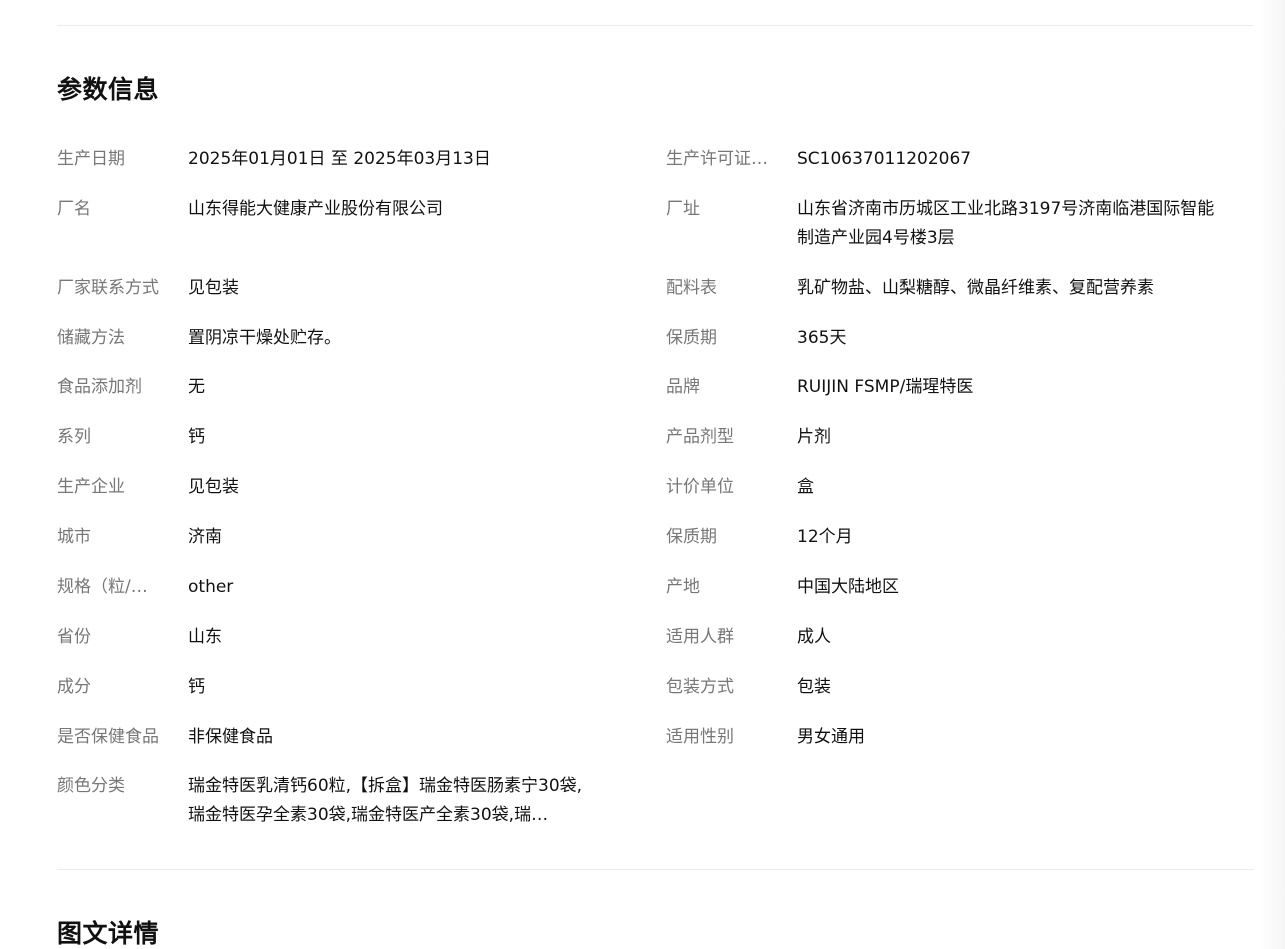 Image resolution: width=1285 pixels, height=949 pixels. Describe the element at coordinates (327, 288) in the screenshot. I see `param-factory-contact: 厂家联系方式 见包装` at that location.